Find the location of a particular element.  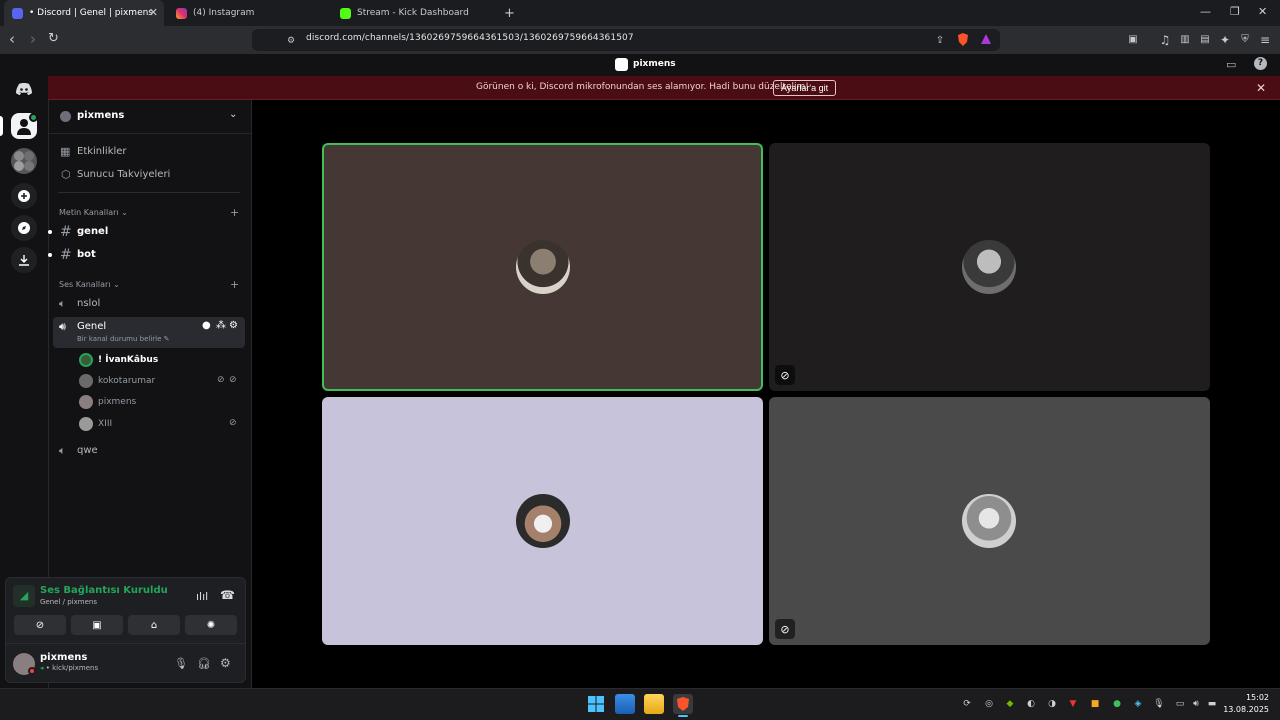

voice-user-xiii: XIII is located at coordinates (105, 424).